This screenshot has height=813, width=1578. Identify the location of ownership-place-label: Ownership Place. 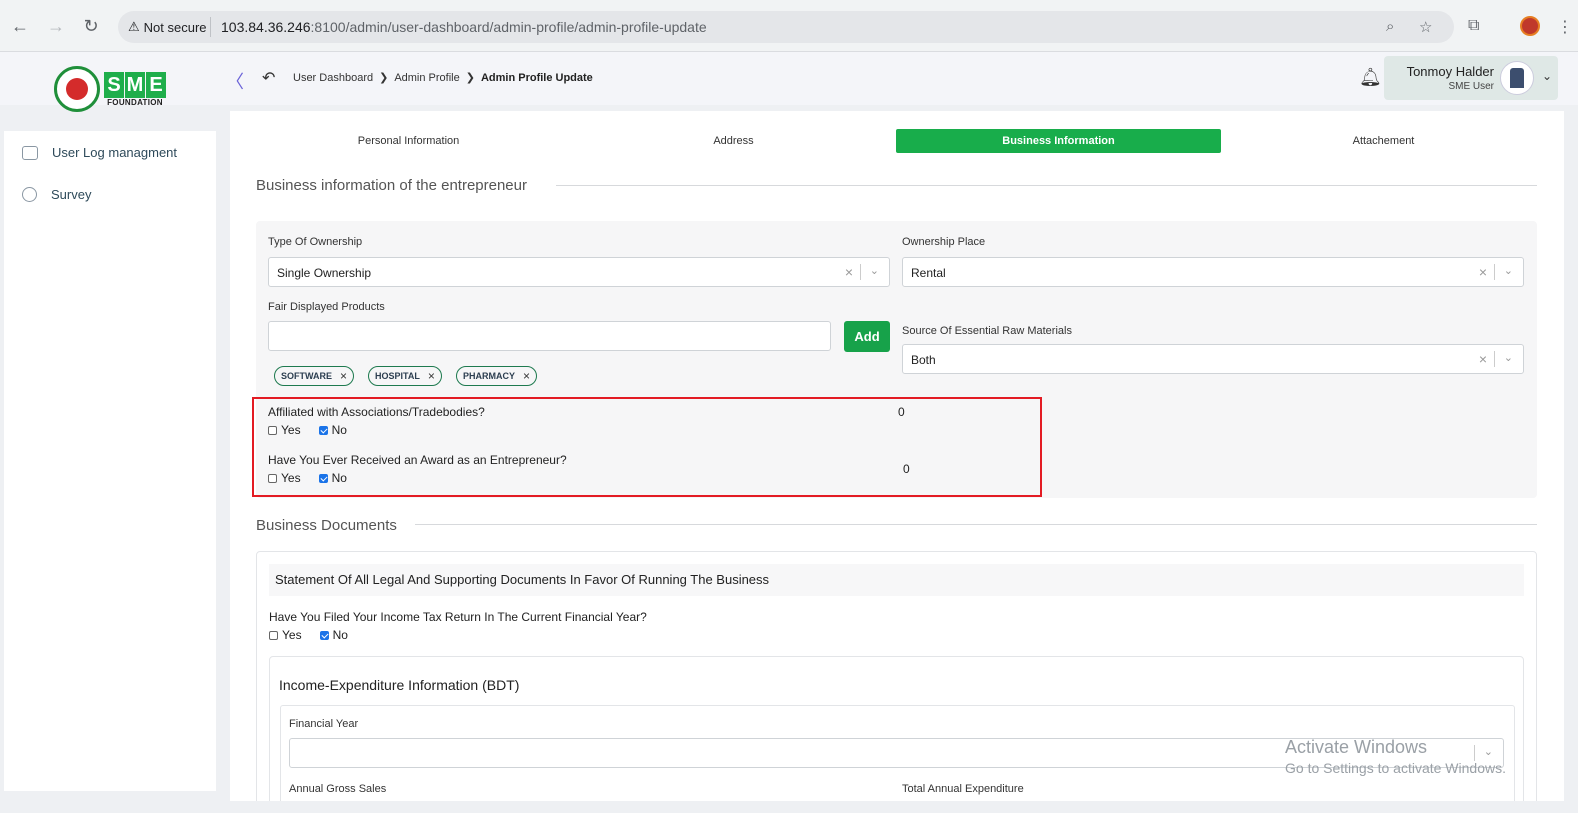
(944, 242).